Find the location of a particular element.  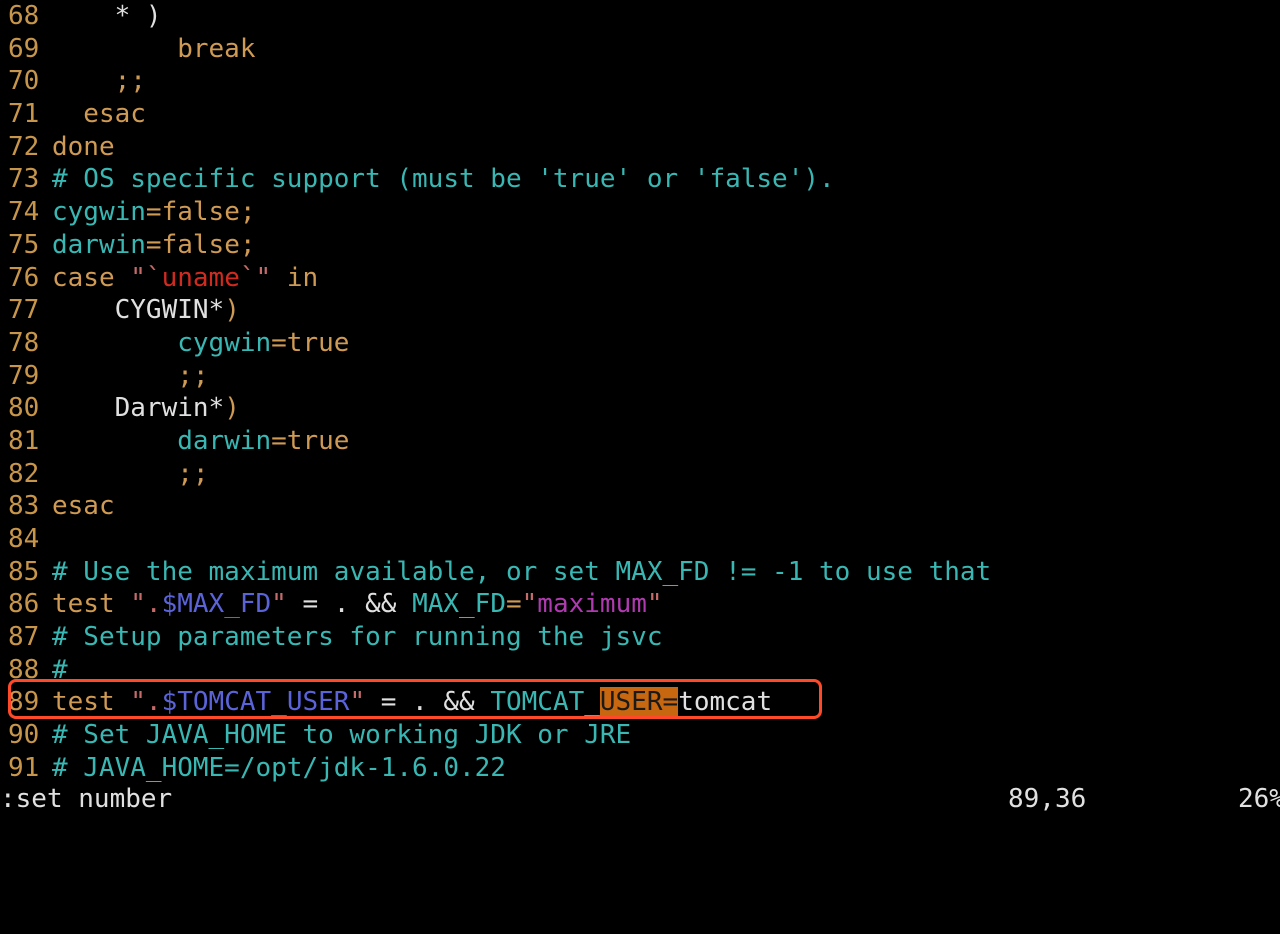

line-number: 86 is located at coordinates (24, 604).